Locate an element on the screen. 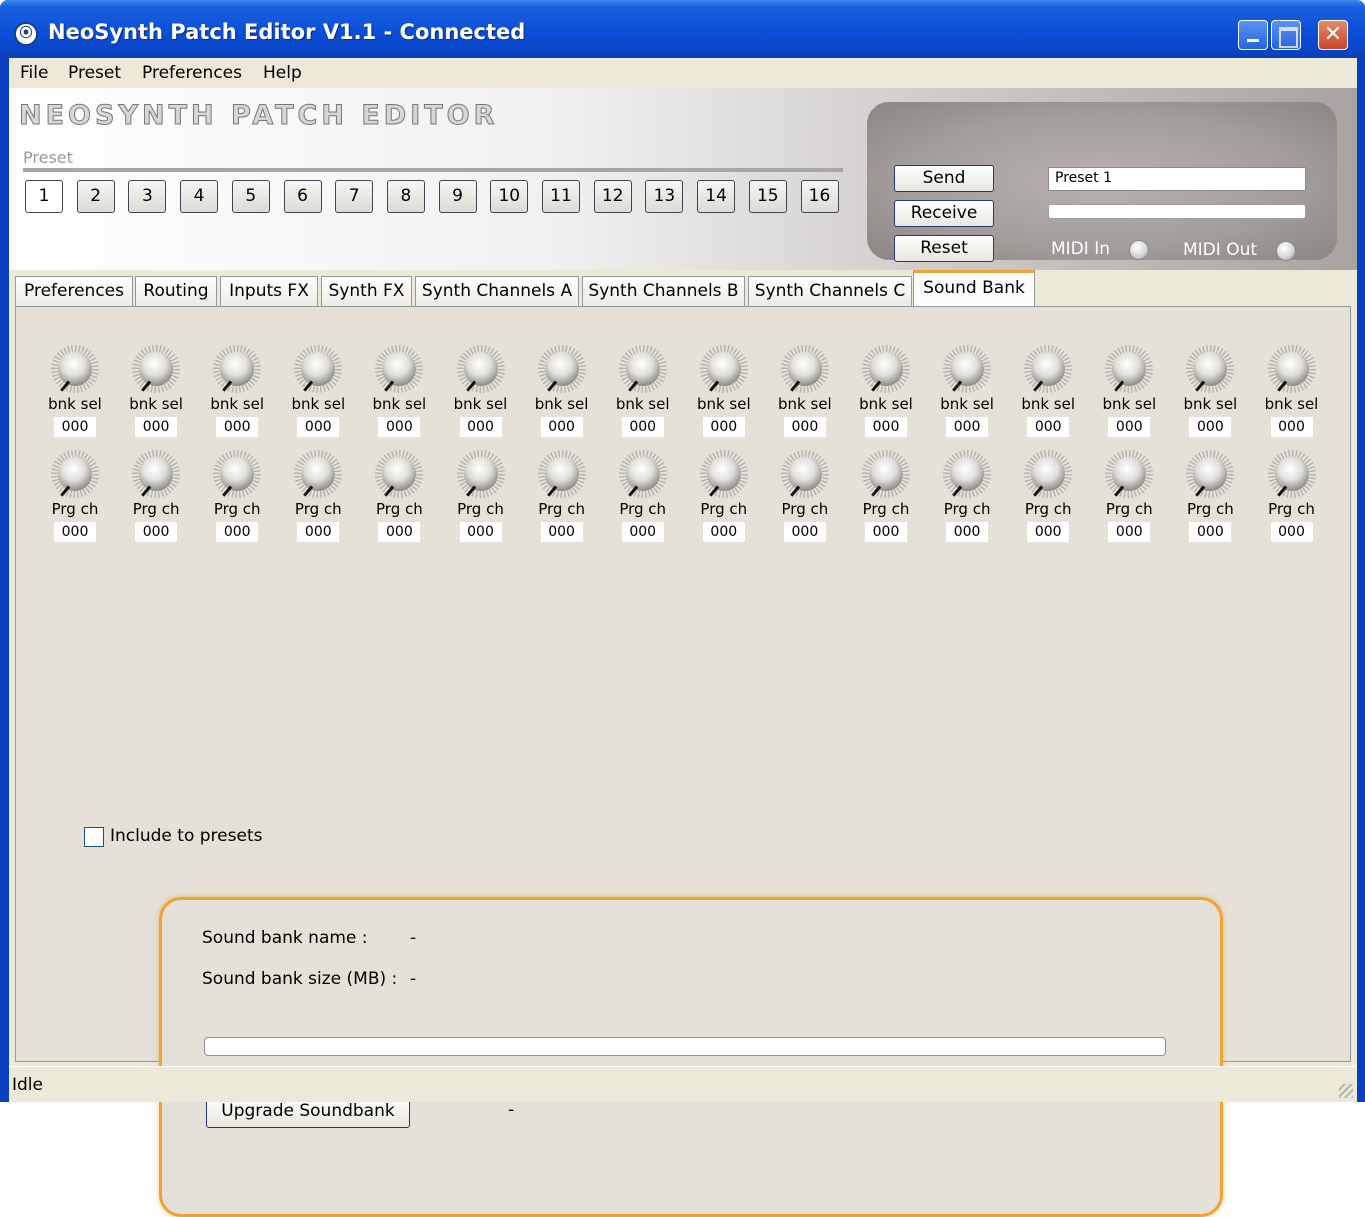 The width and height of the screenshot is (1365, 1217). receive-button: Receive is located at coordinates (944, 213).